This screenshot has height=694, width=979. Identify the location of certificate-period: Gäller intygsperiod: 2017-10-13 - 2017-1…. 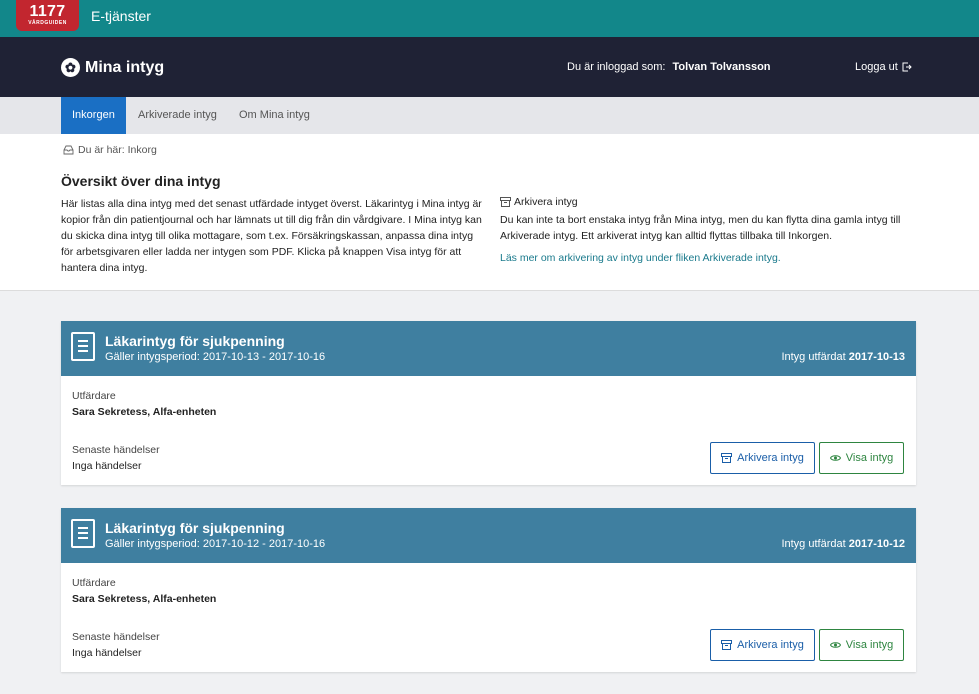
(215, 357).